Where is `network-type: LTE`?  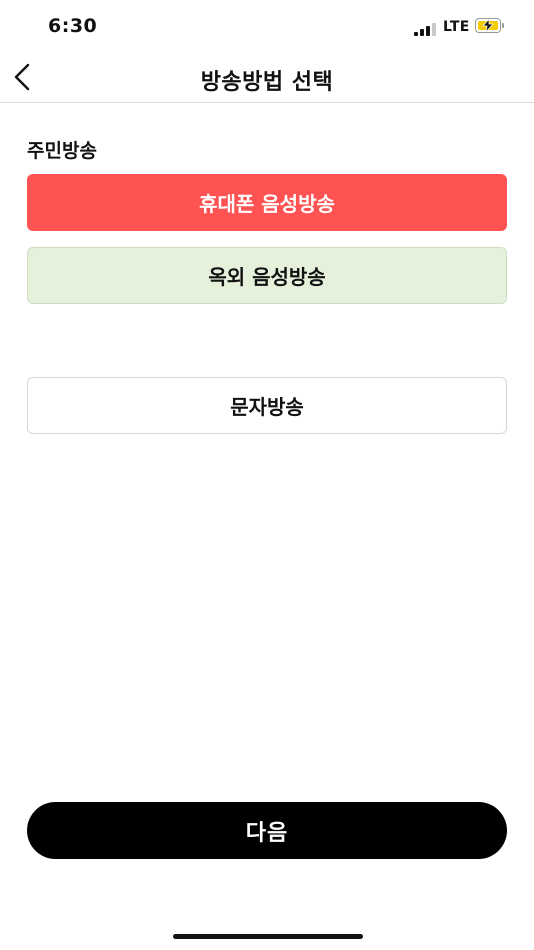
network-type: LTE is located at coordinates (456, 27).